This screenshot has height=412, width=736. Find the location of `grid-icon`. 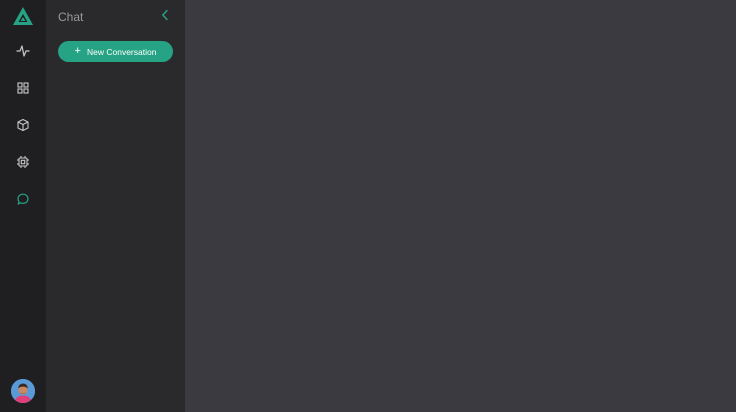

grid-icon is located at coordinates (23, 88).